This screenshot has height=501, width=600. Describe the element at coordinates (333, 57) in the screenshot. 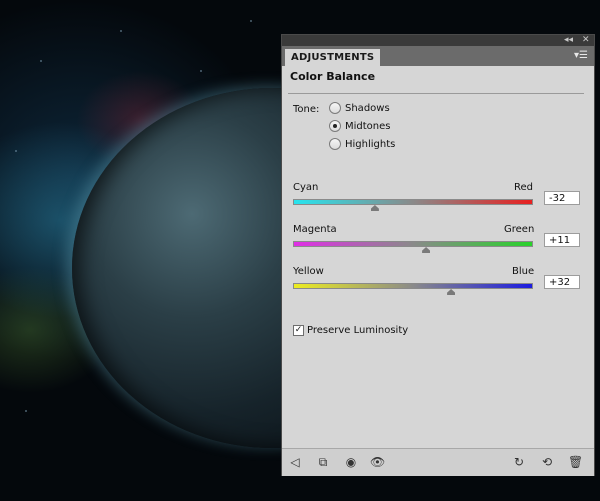

I see `tab-adjustments: ADJUSTMENTS` at that location.